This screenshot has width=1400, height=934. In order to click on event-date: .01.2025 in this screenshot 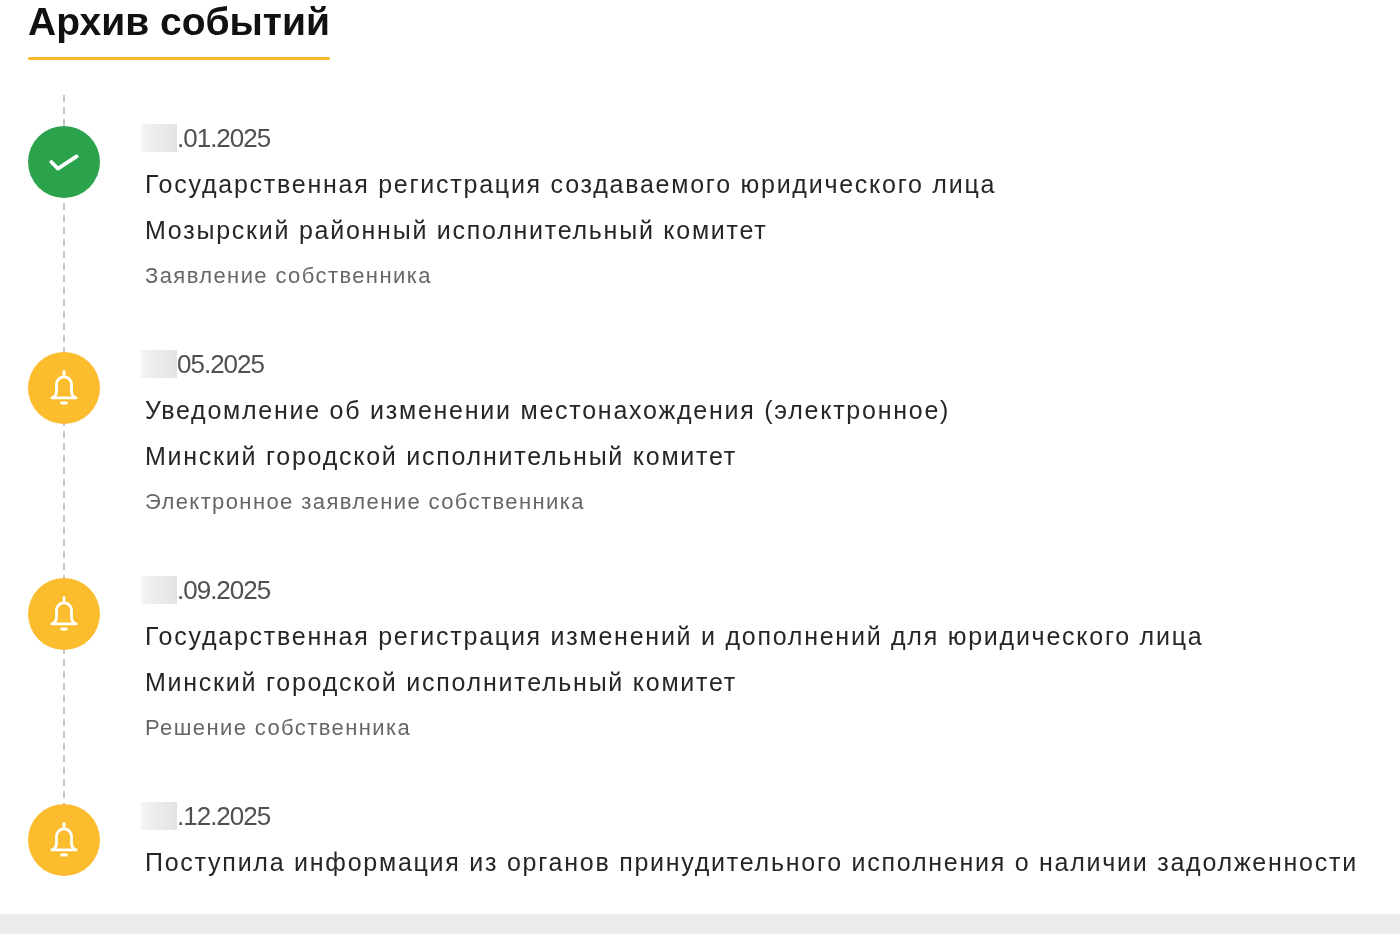, I will do `click(224, 138)`.